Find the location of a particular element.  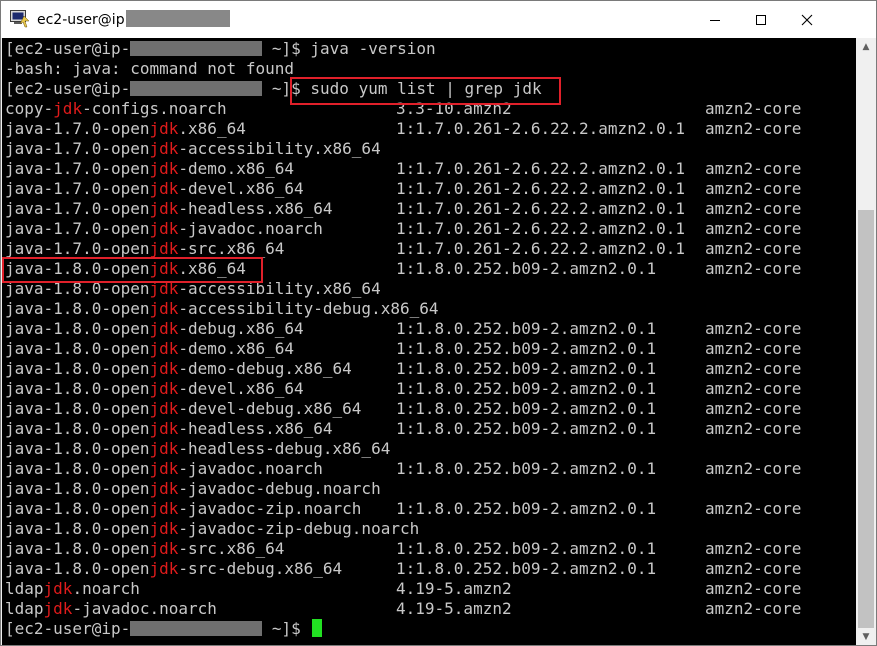

maximize-icon is located at coordinates (761, 19).